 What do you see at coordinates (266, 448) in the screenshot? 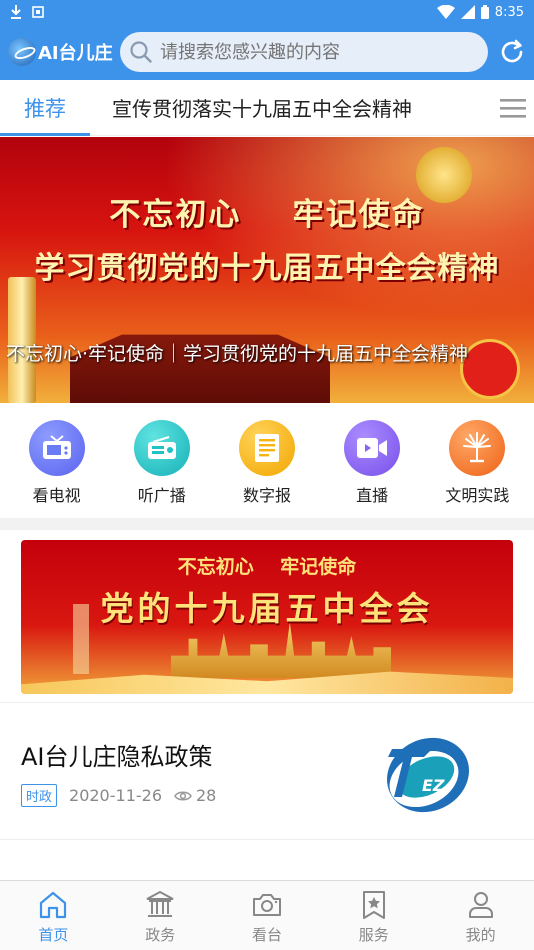
I see `newspaper-icon` at bounding box center [266, 448].